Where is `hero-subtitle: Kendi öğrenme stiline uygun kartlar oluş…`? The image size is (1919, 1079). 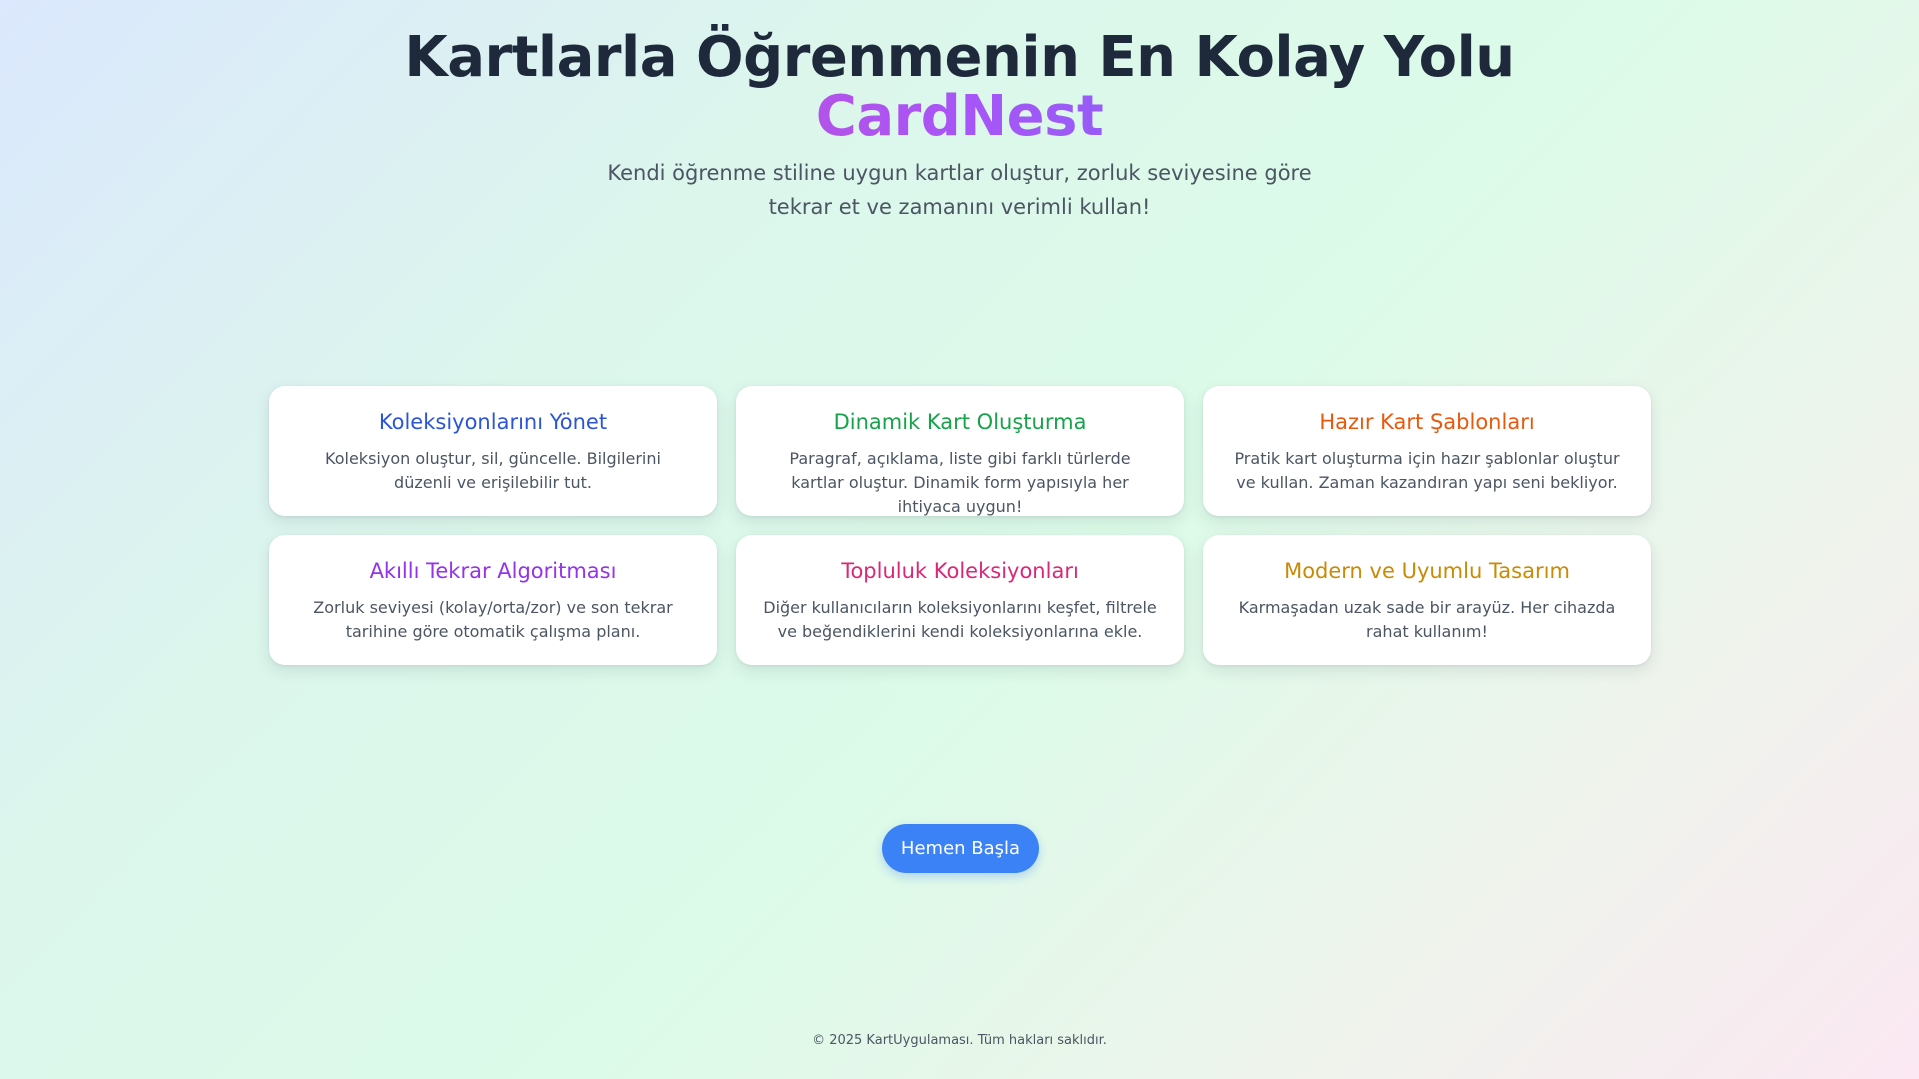 hero-subtitle: Kendi öğrenme stiline uygun kartlar oluş… is located at coordinates (959, 190).